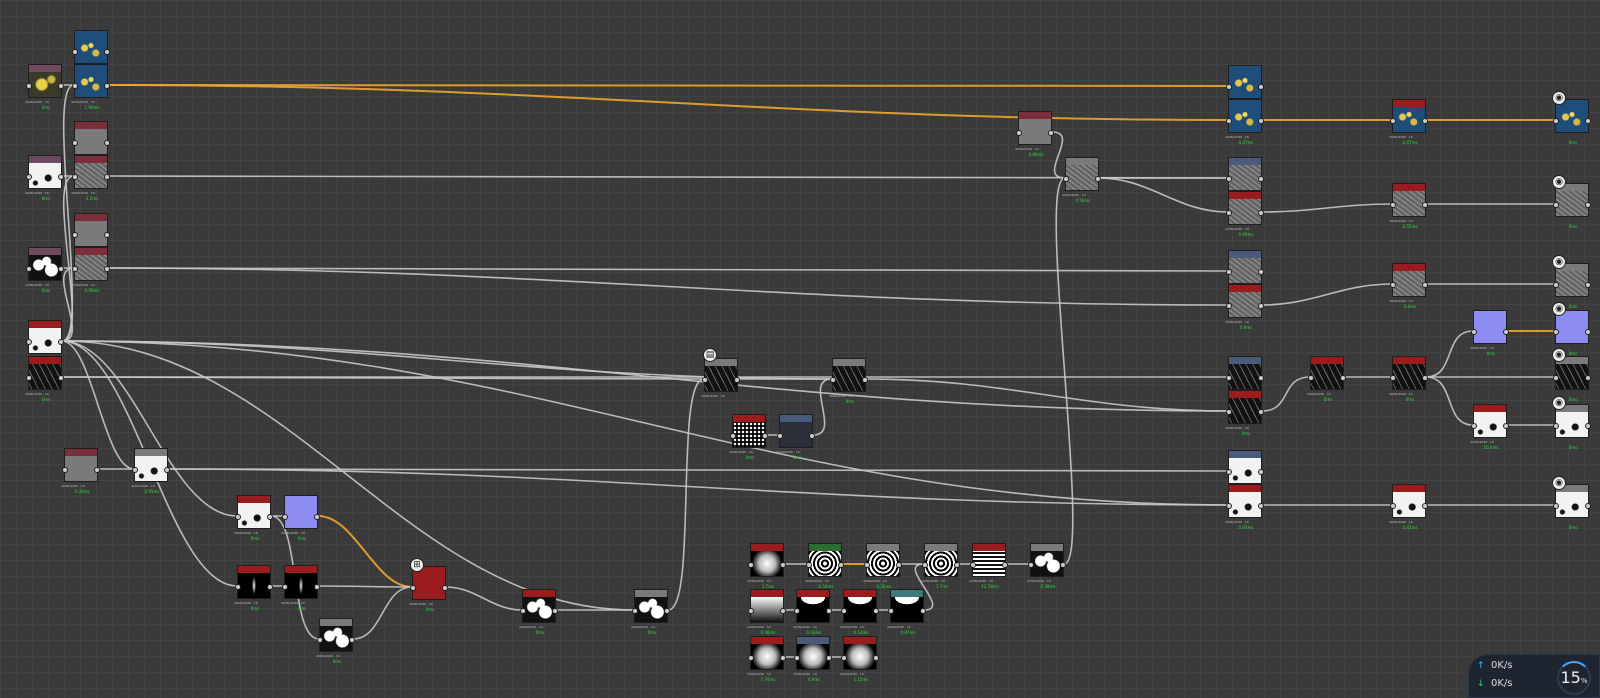 The height and width of the screenshot is (698, 1600). I want to click on output-badge-icon: ◉, so click(1559, 403).